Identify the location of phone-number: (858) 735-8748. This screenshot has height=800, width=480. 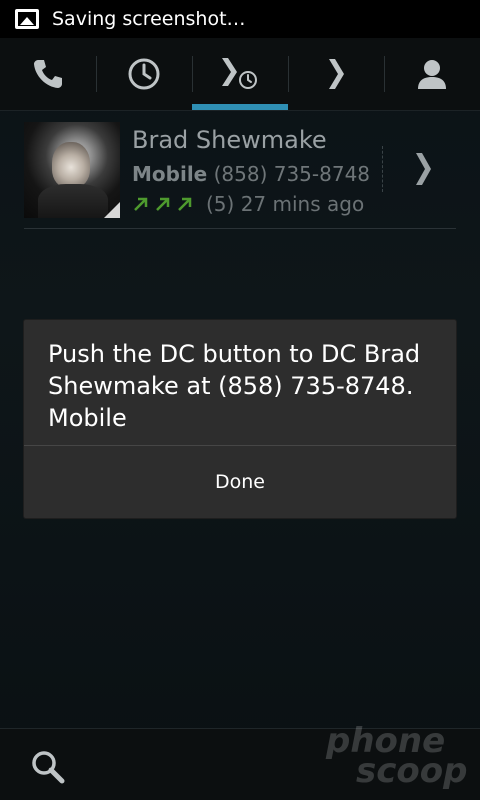
(292, 174).